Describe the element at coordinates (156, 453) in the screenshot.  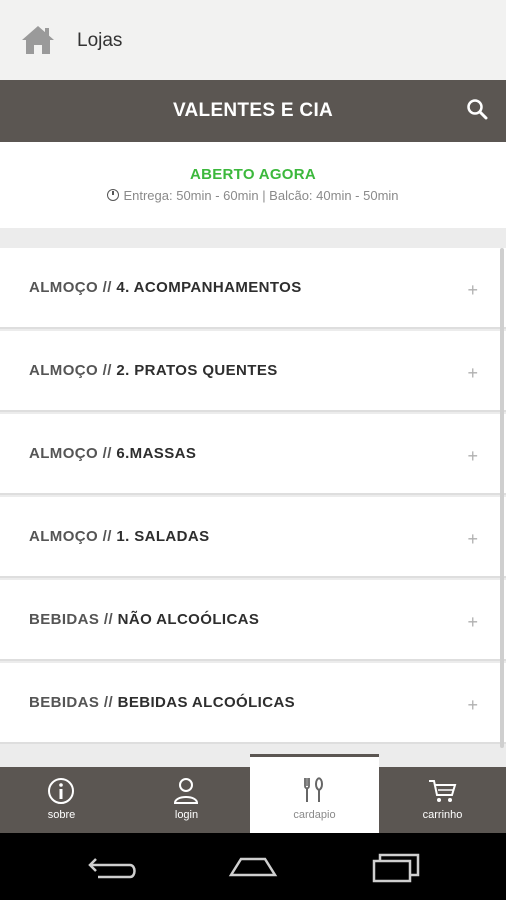
I see `menu-item-name: 6.MASSAS` at that location.